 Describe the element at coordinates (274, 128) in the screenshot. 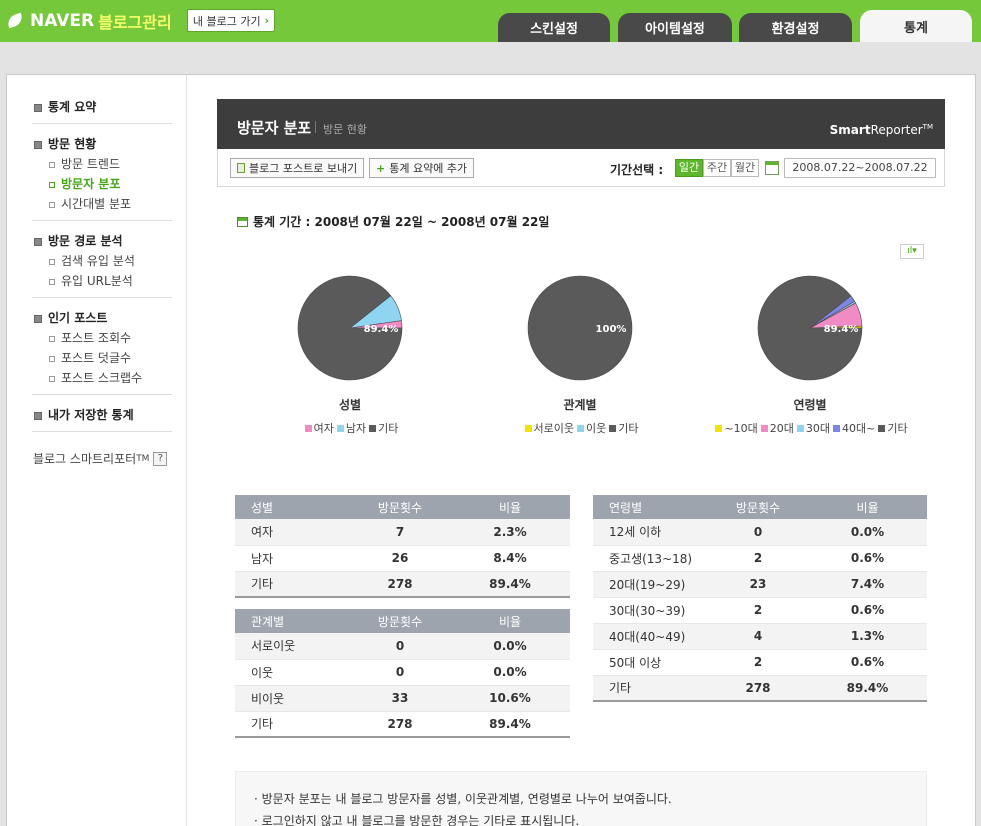

I see `page-title: 방문자 분포` at that location.